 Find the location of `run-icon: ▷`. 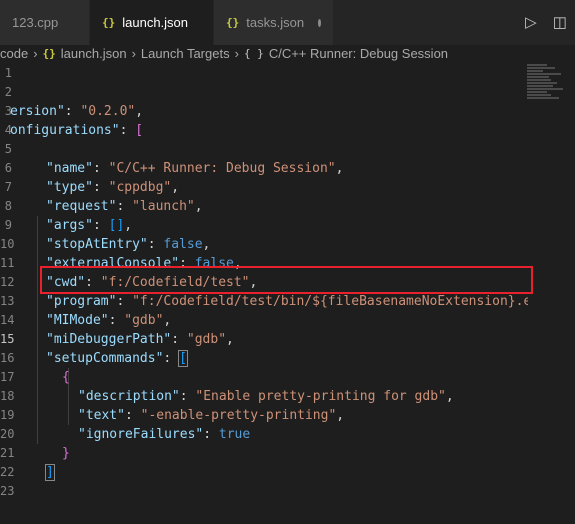

run-icon: ▷ is located at coordinates (531, 22).